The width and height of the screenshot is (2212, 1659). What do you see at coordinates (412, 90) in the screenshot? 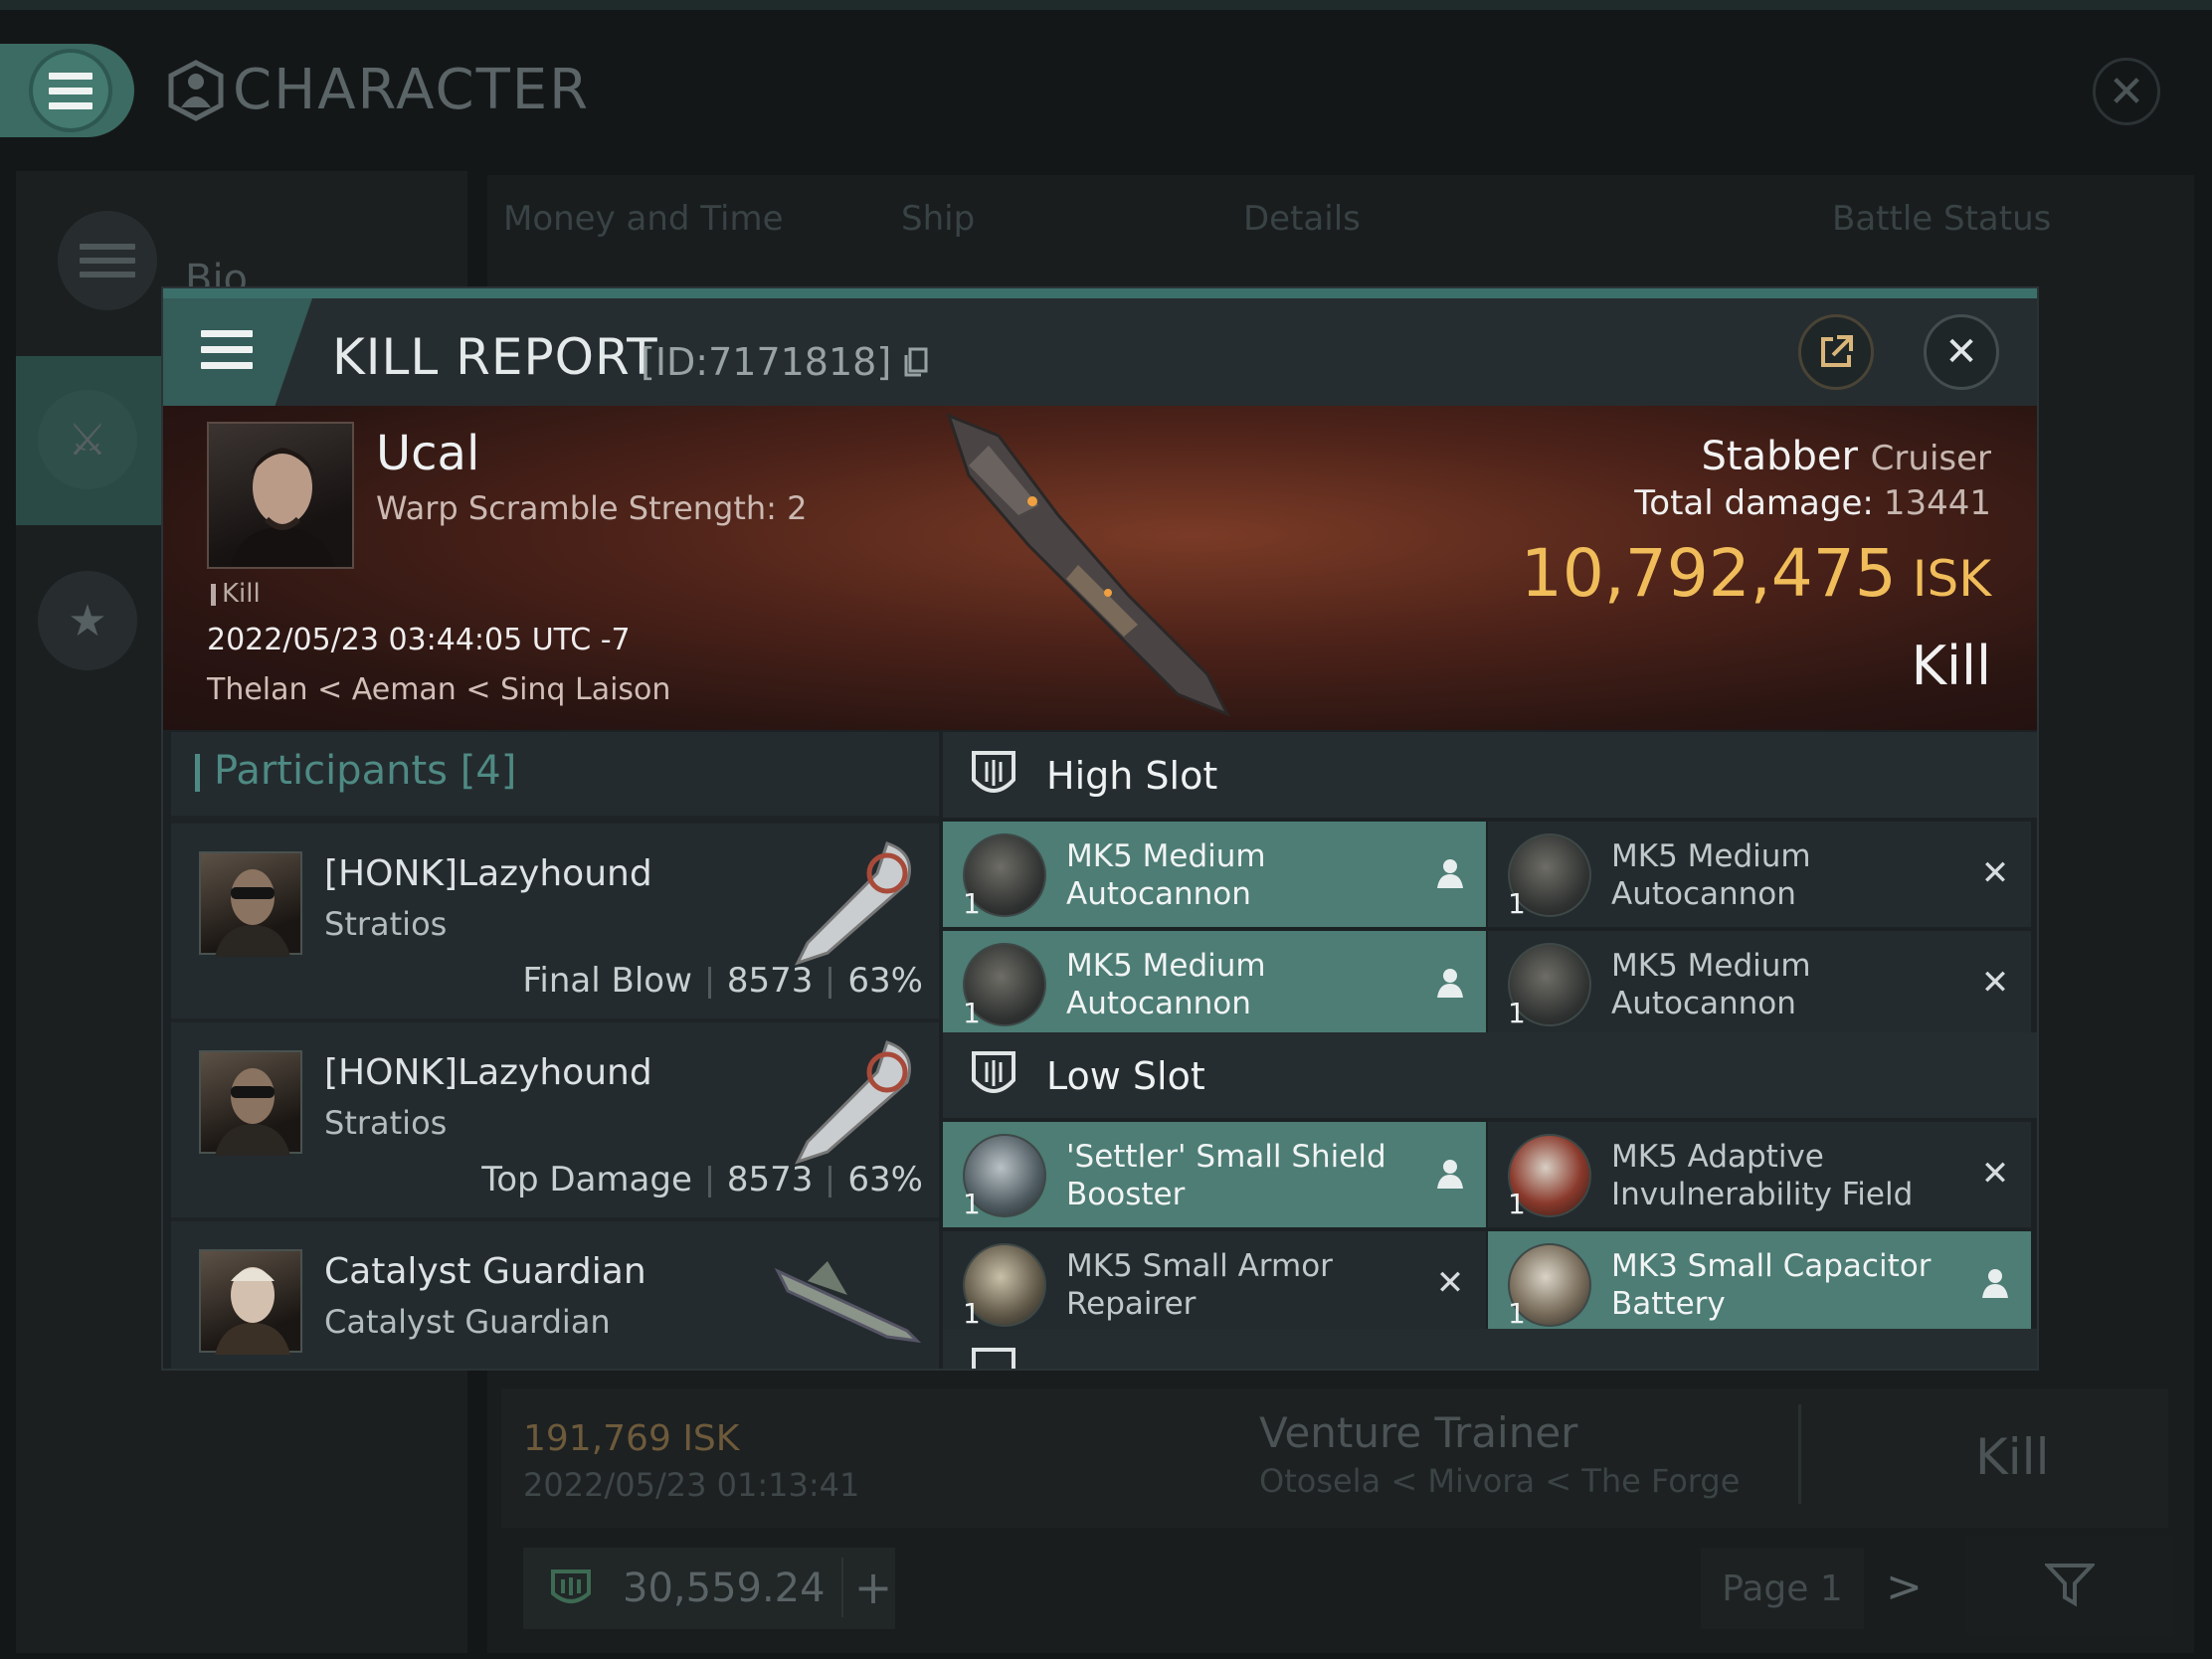
I see `page-title-text: CHARACTER` at bounding box center [412, 90].